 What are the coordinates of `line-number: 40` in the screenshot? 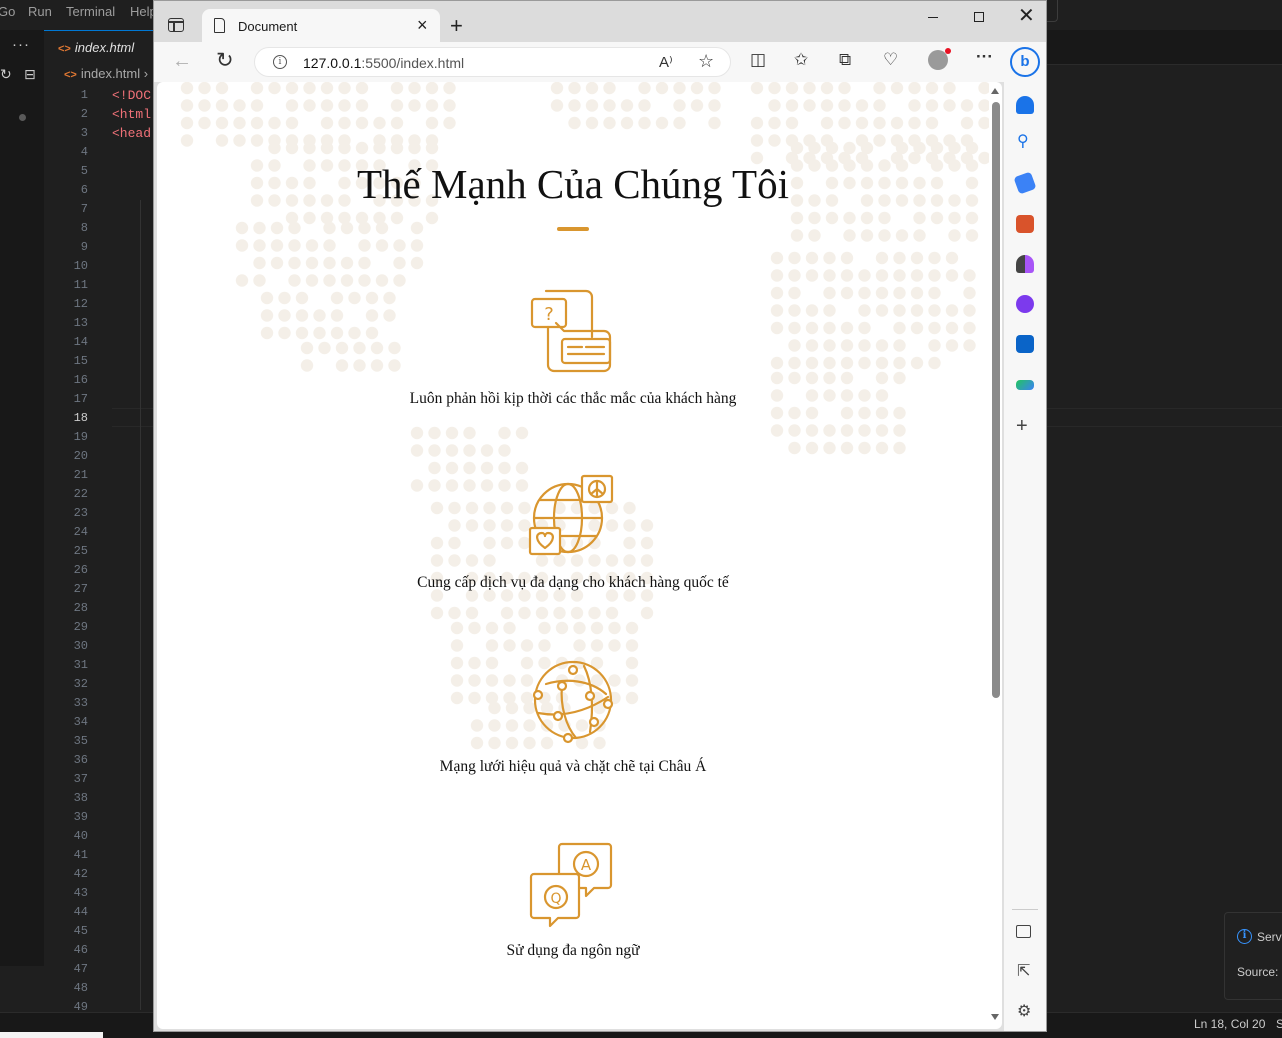 It's located at (80, 836).